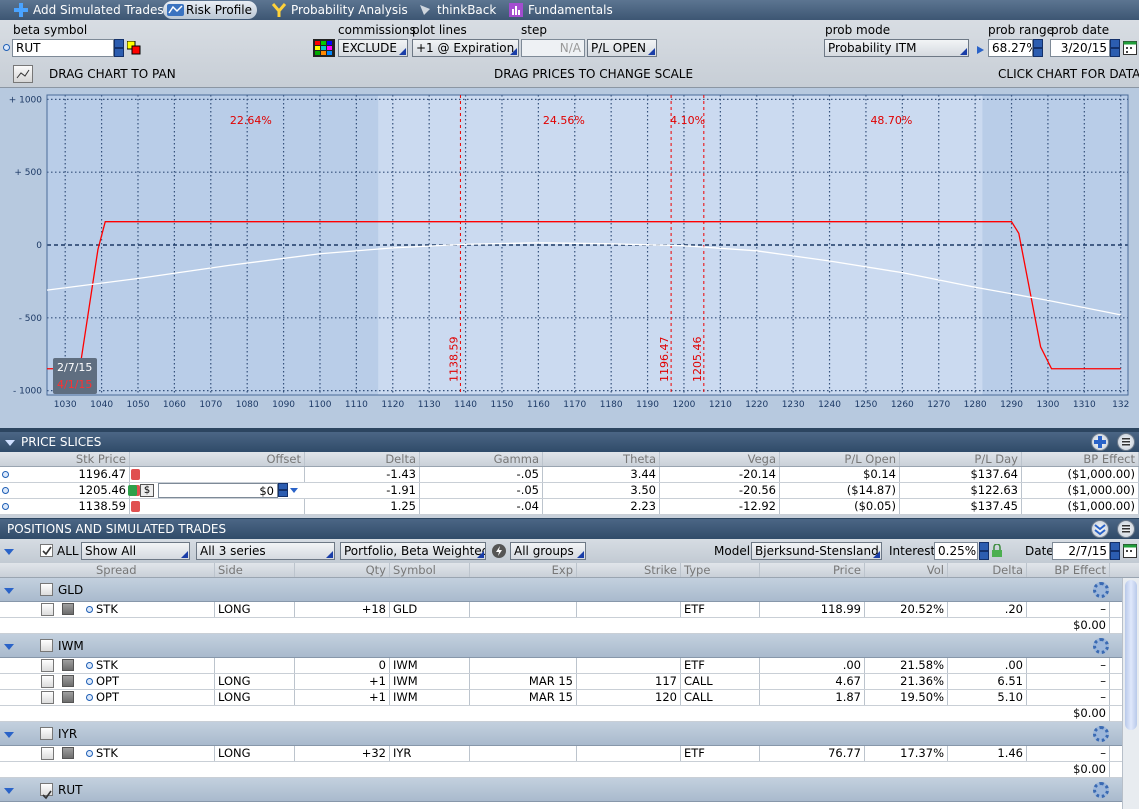  Describe the element at coordinates (569, 790) in the screenshot. I see `group-row: RUT` at that location.